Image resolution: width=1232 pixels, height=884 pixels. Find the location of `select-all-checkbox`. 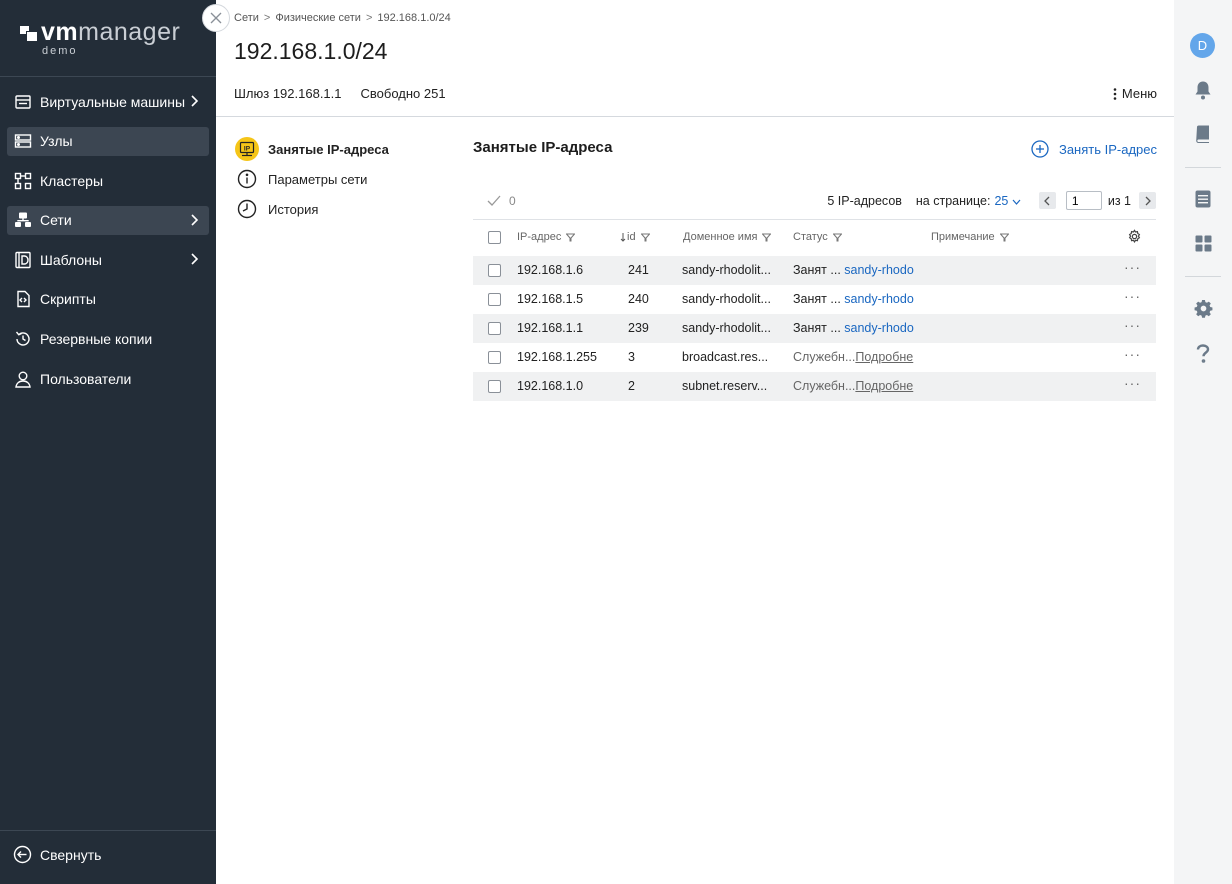

select-all-checkbox is located at coordinates (494, 237).